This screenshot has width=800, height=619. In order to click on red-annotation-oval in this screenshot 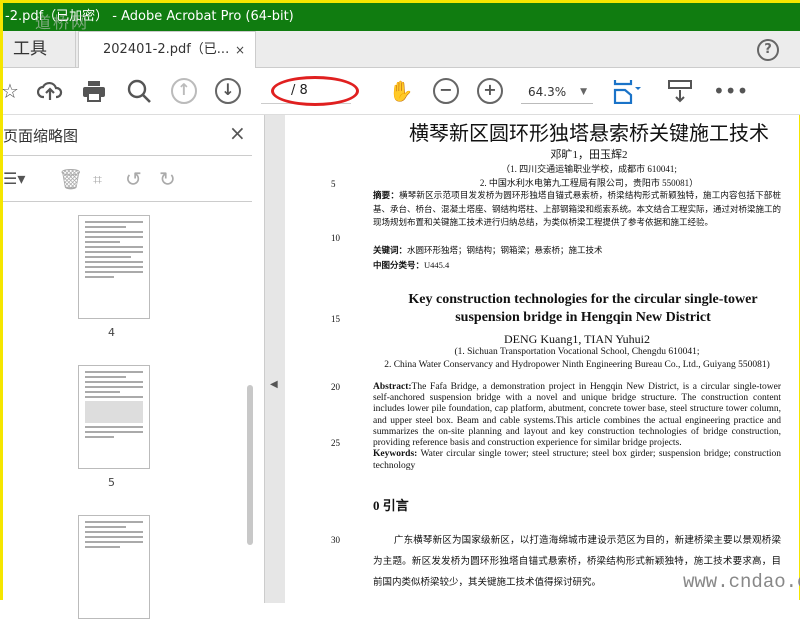, I will do `click(315, 91)`.